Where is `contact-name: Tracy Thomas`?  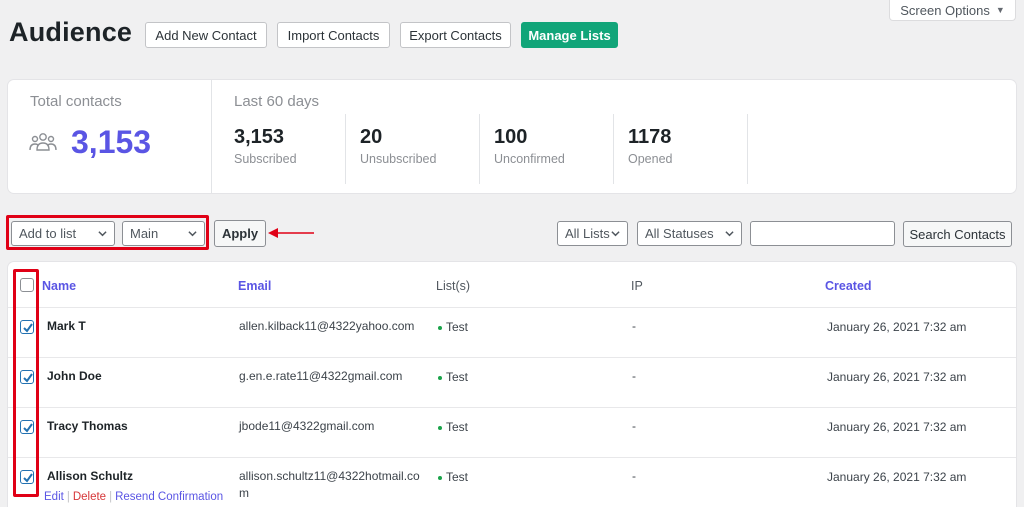 contact-name: Tracy Thomas is located at coordinates (87, 426).